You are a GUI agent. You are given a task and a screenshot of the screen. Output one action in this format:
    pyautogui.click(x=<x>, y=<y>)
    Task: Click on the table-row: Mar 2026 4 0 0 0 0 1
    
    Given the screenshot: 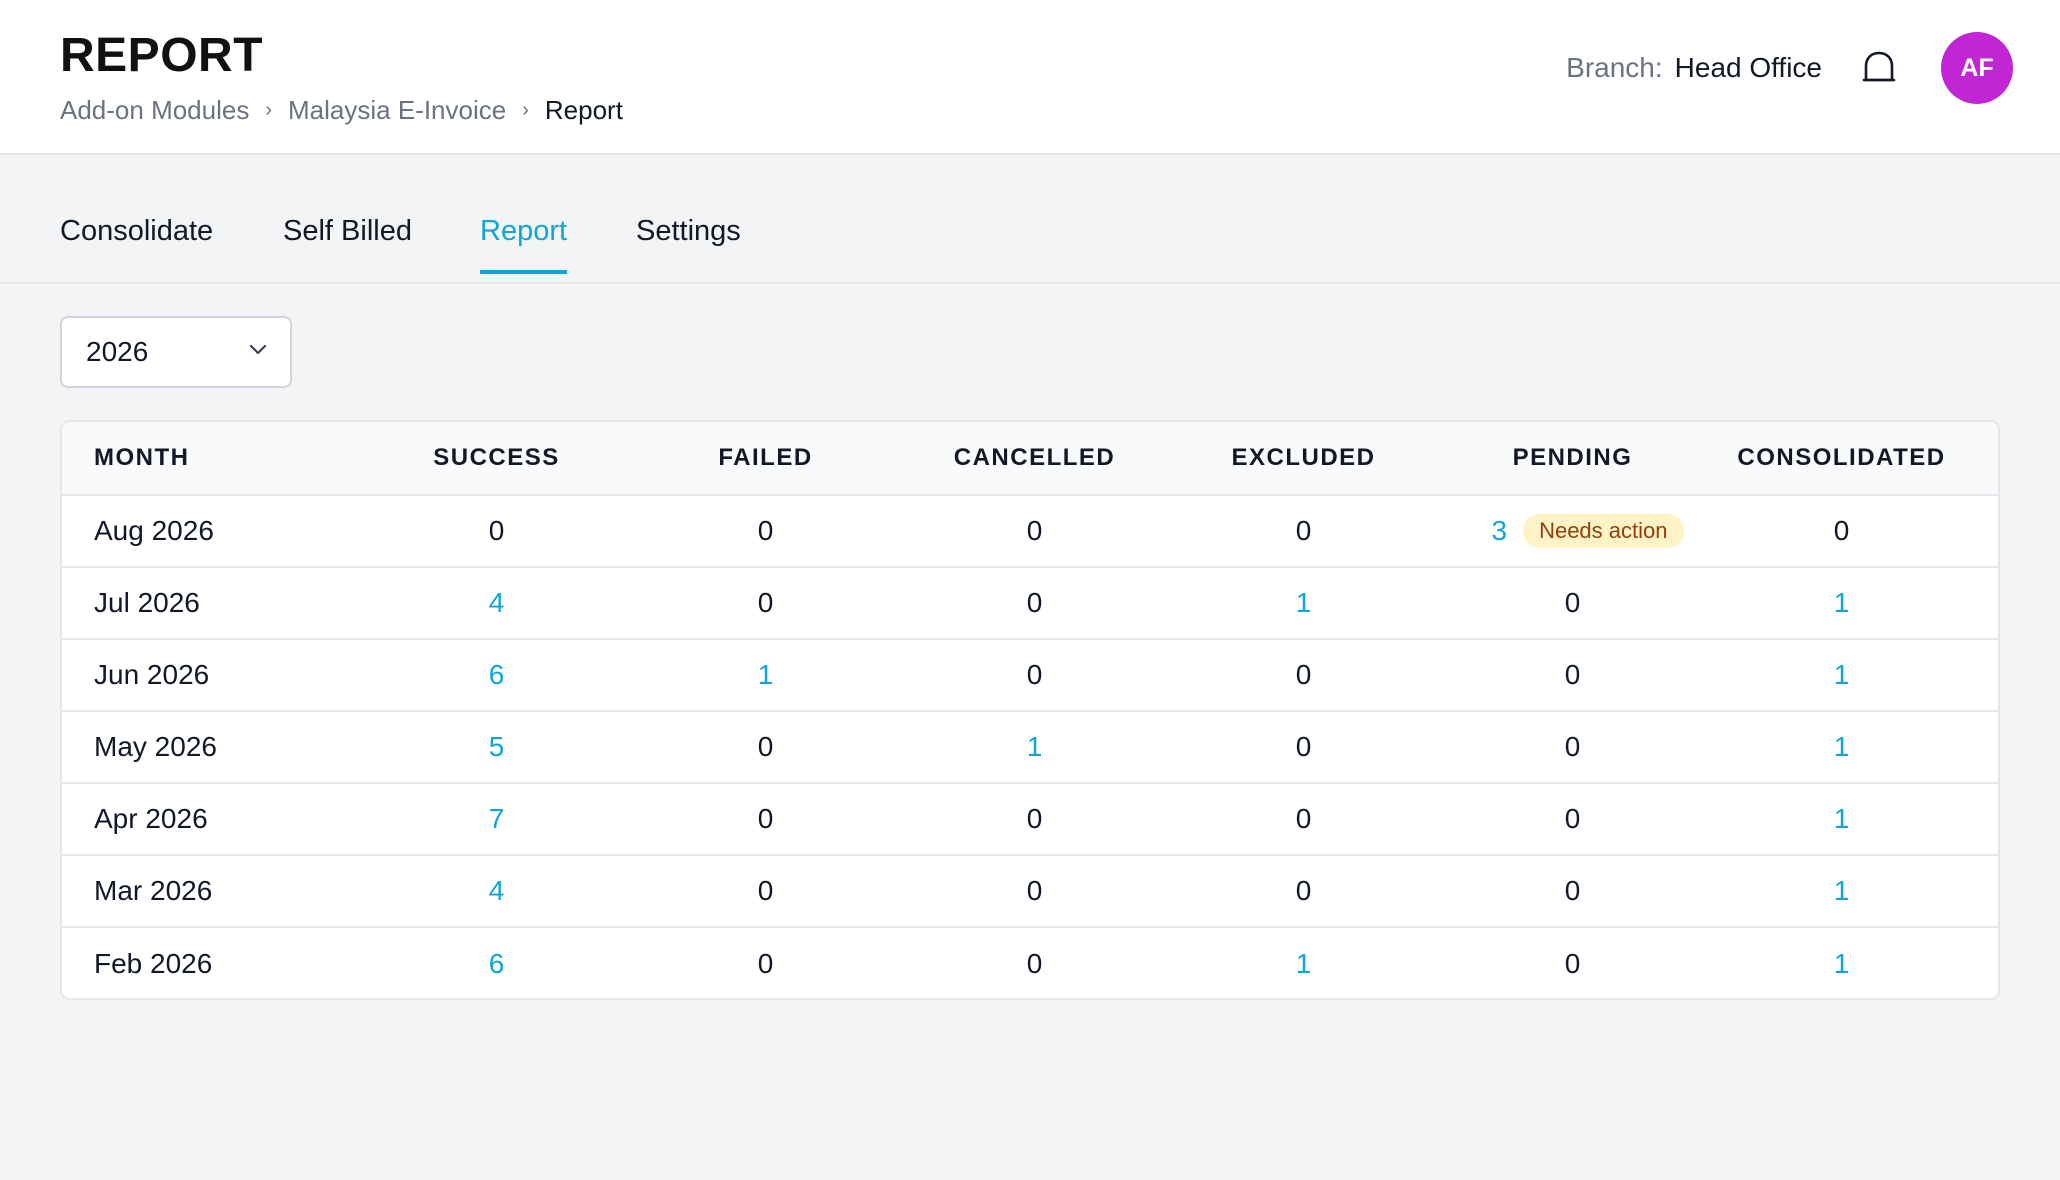 What is the action you would take?
    pyautogui.click(x=1030, y=892)
    